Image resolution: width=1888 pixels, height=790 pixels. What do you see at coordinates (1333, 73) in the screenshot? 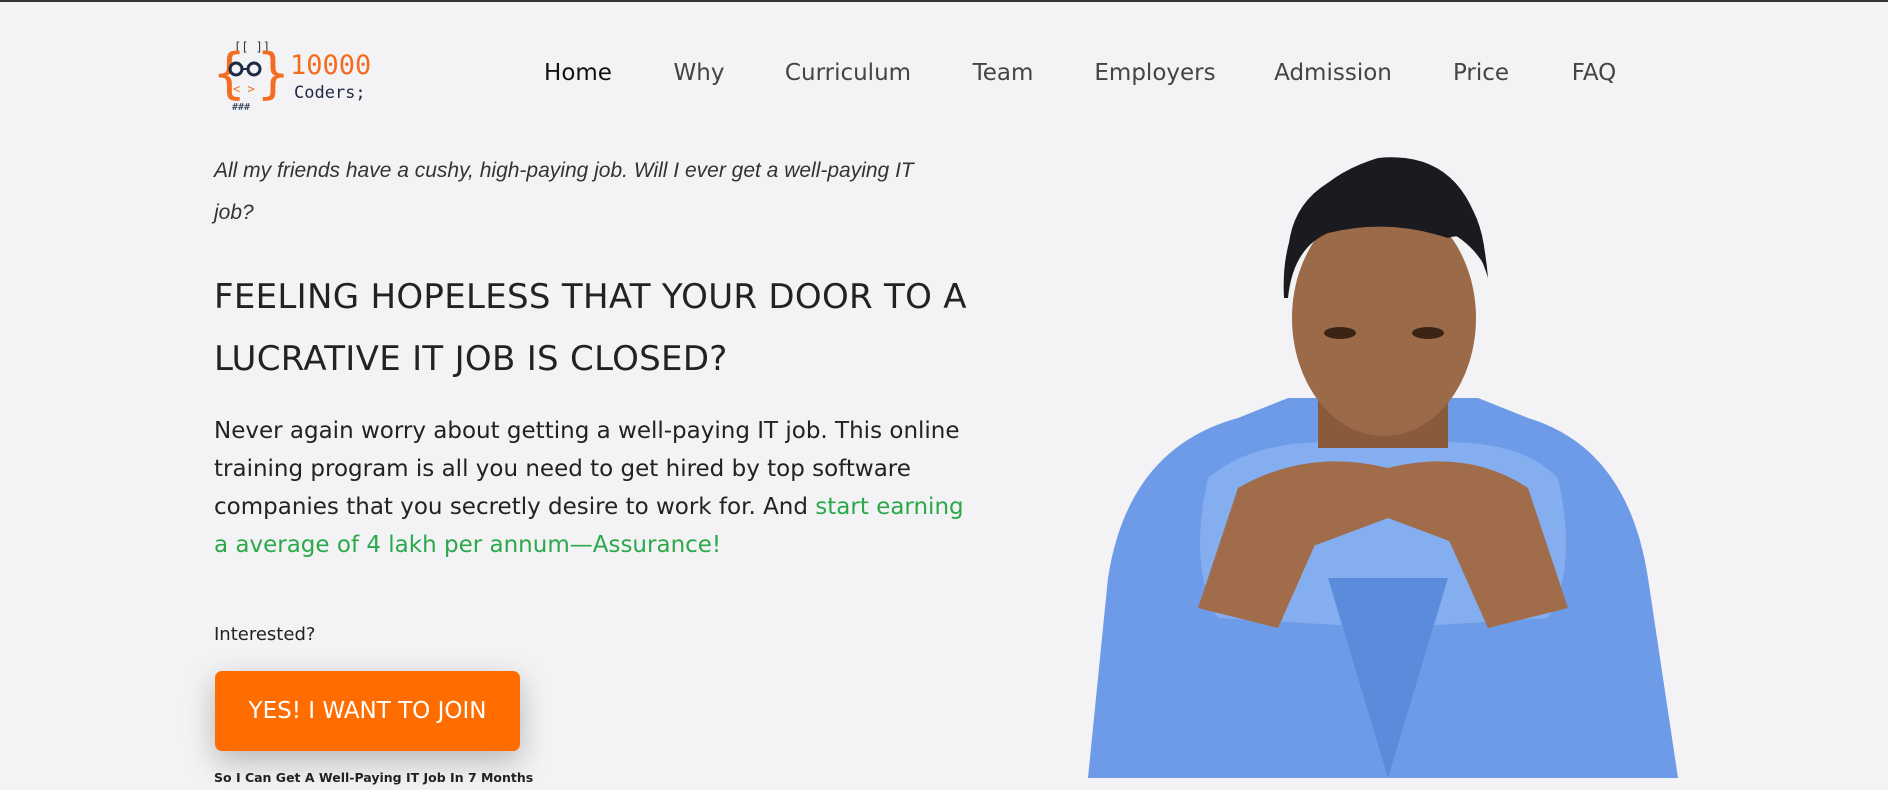
I see `nav-admission: Admission` at bounding box center [1333, 73].